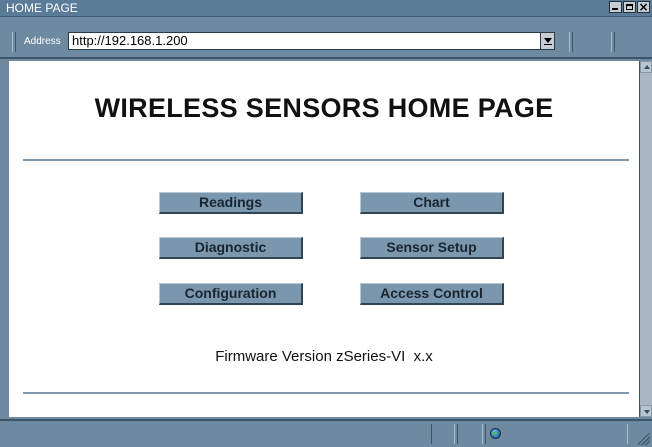 This screenshot has width=652, height=447. What do you see at coordinates (42, 8) in the screenshot?
I see `window-title: HOME PAGE` at bounding box center [42, 8].